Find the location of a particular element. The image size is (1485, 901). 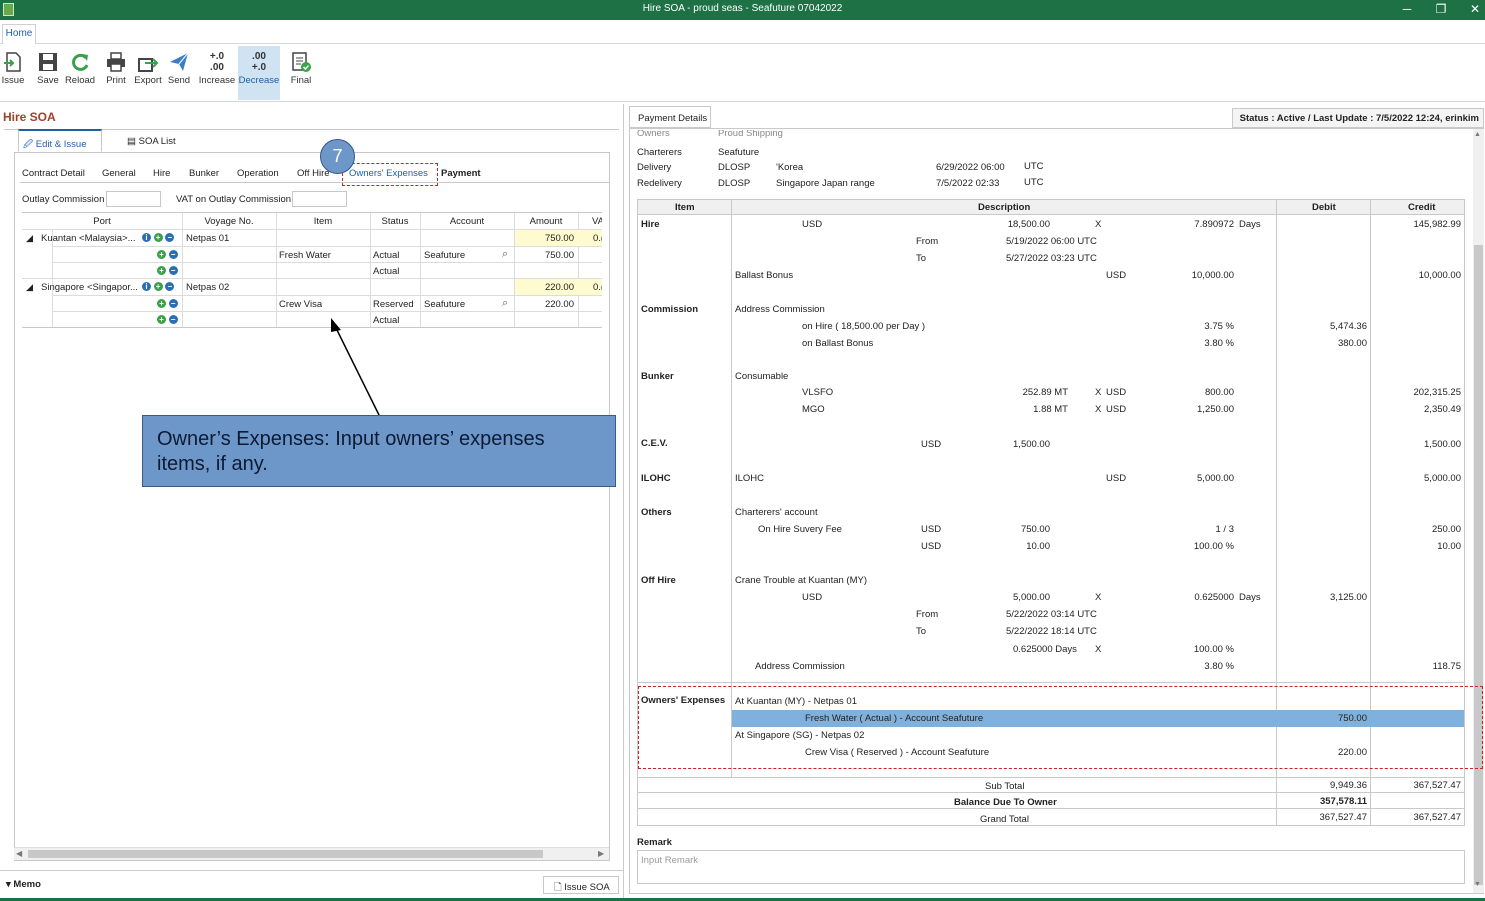

close-button: ✕ is located at coordinates (1473, 10).